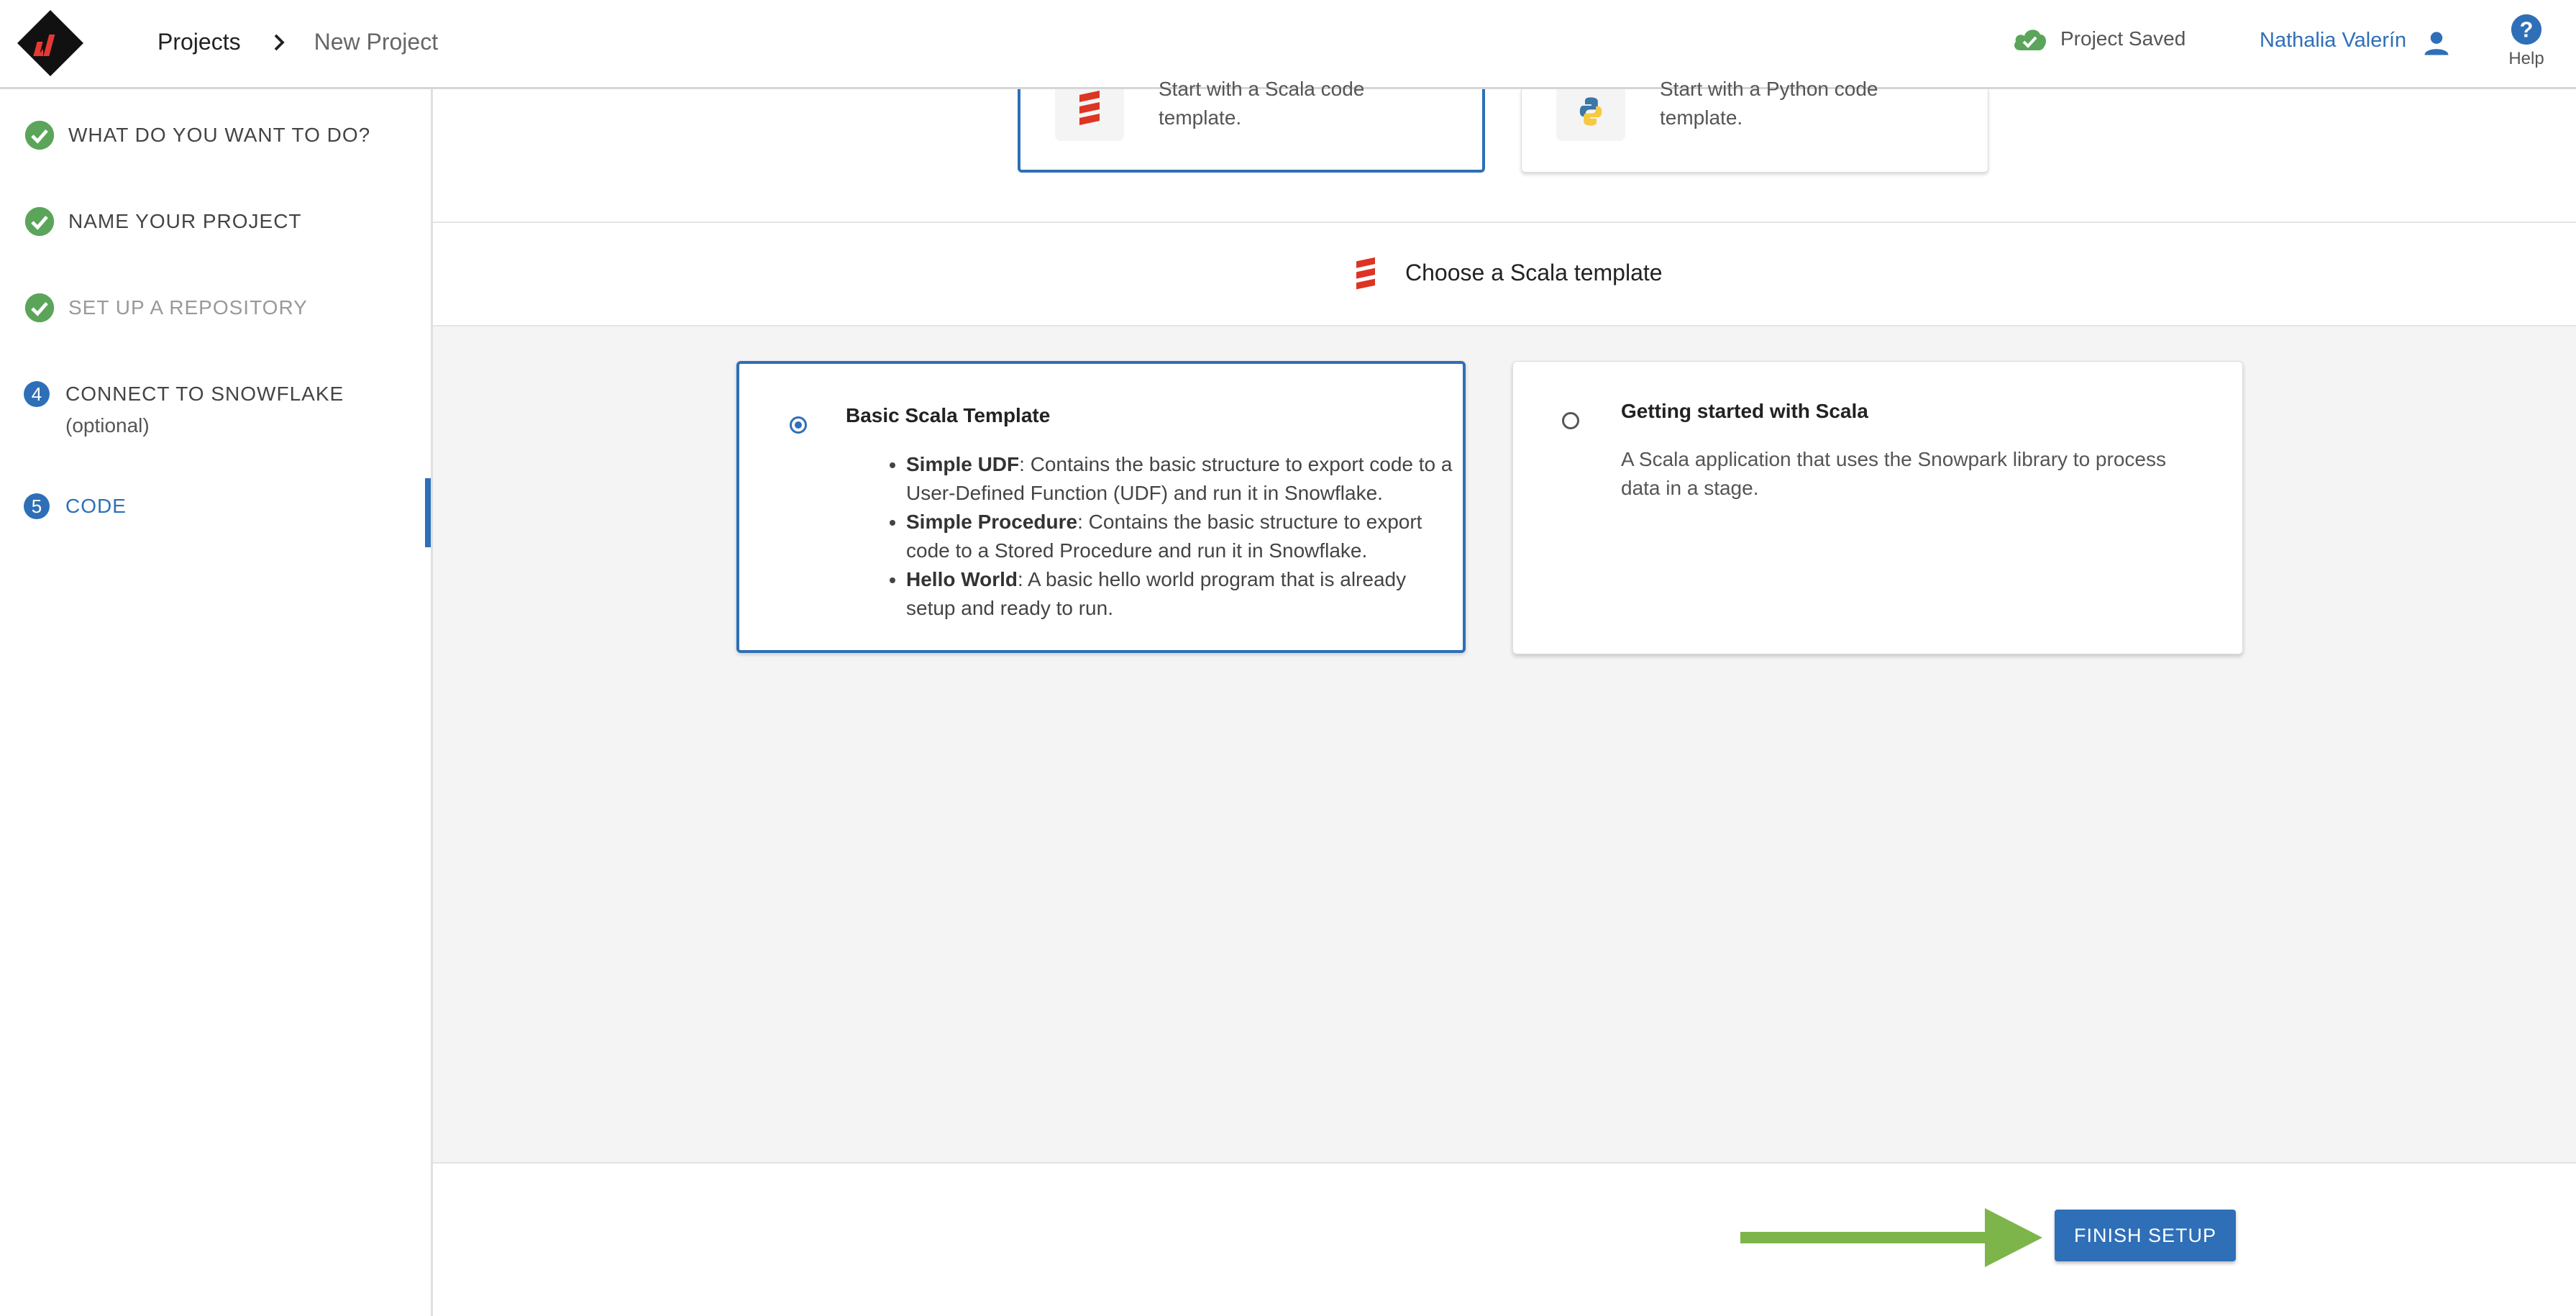 This screenshot has width=2576, height=1316. What do you see at coordinates (107, 425) in the screenshot?
I see `sidebar-step-sublabel: (optional)` at bounding box center [107, 425].